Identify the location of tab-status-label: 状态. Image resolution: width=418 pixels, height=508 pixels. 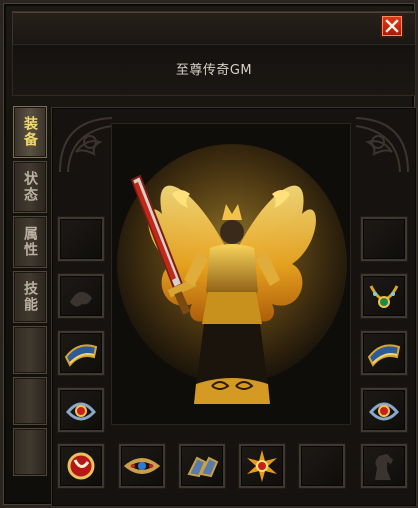
(30, 187).